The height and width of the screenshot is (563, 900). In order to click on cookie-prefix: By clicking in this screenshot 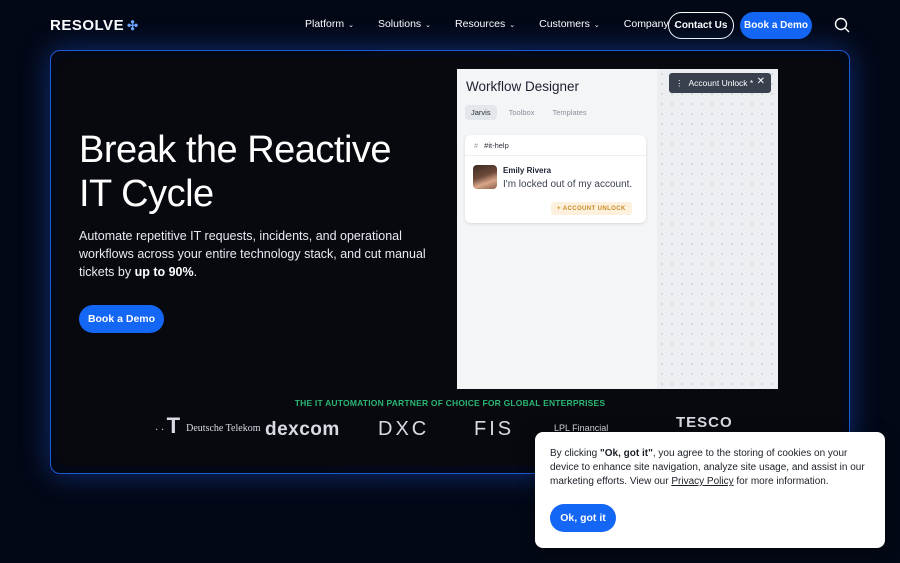, I will do `click(575, 453)`.